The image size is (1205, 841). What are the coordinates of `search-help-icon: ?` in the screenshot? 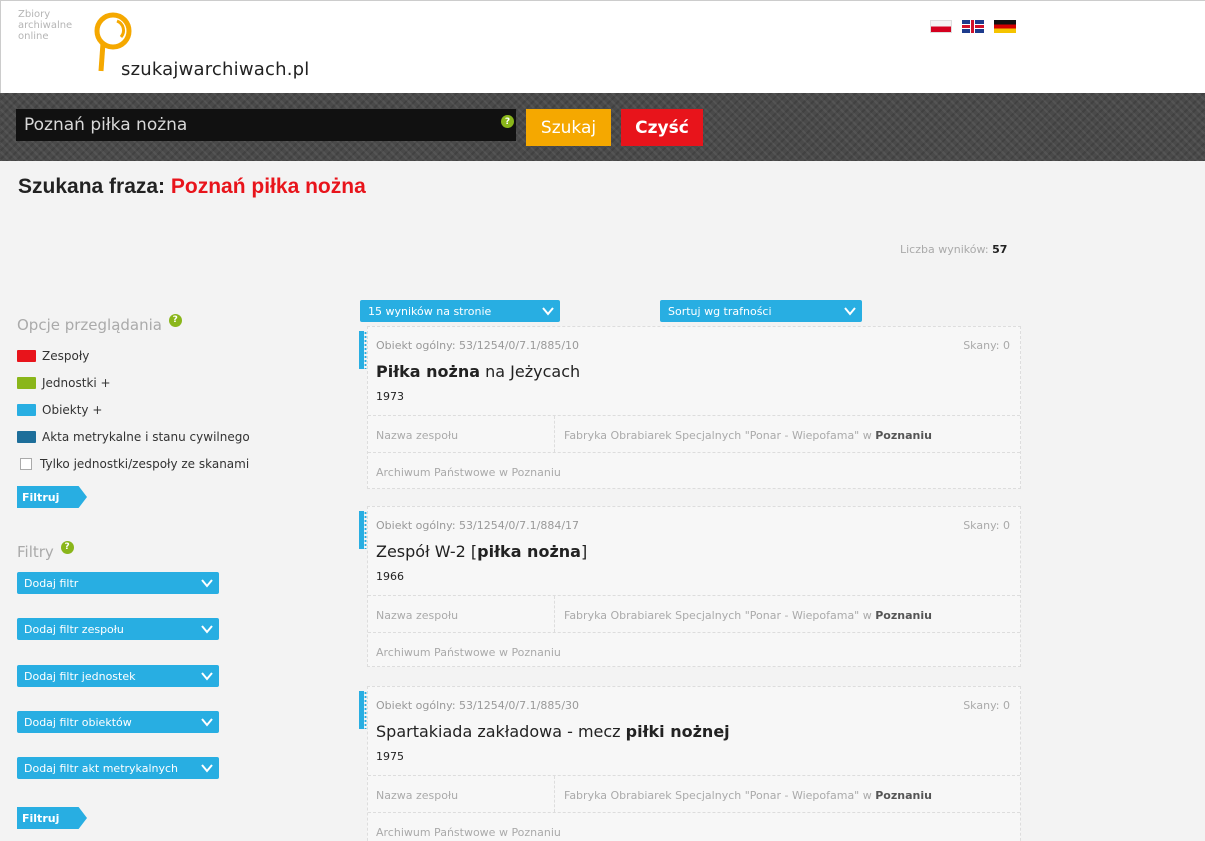 It's located at (507, 121).